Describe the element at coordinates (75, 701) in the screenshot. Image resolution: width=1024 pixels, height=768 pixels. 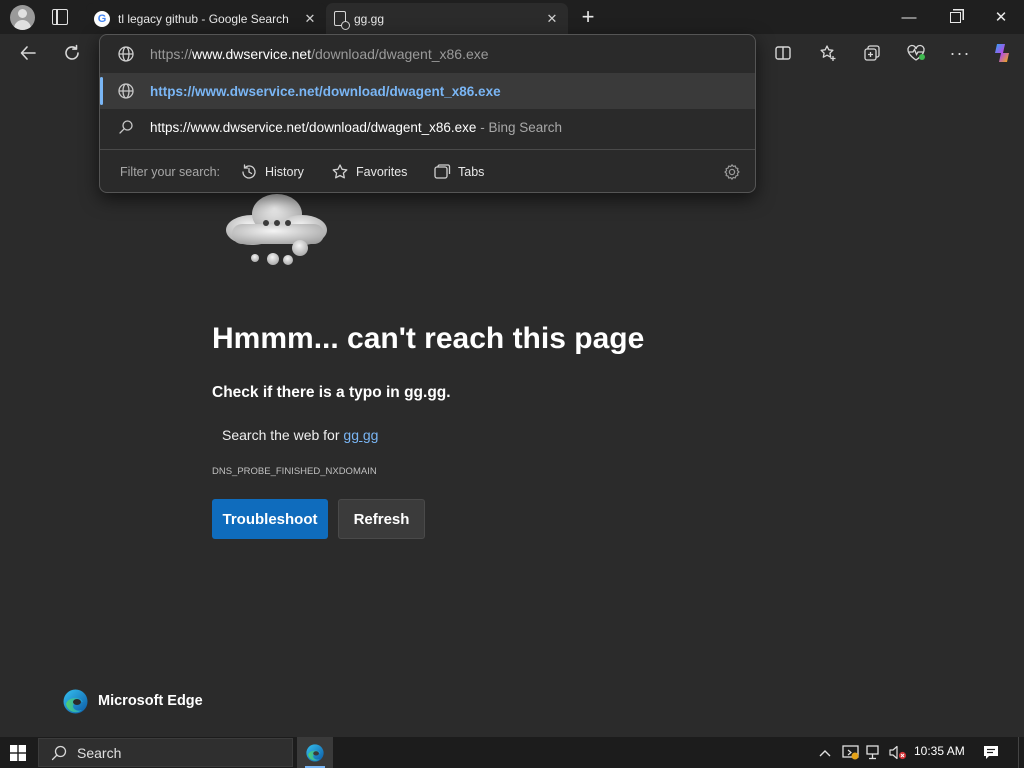
I see `edge-logo-icon` at that location.